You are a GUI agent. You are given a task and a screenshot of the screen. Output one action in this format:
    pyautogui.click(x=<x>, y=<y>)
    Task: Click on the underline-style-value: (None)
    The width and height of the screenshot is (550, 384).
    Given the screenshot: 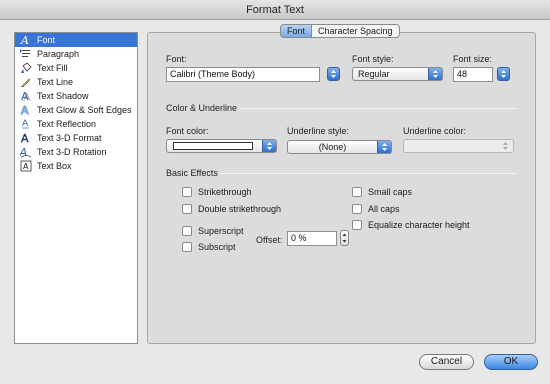 What is the action you would take?
    pyautogui.click(x=332, y=147)
    